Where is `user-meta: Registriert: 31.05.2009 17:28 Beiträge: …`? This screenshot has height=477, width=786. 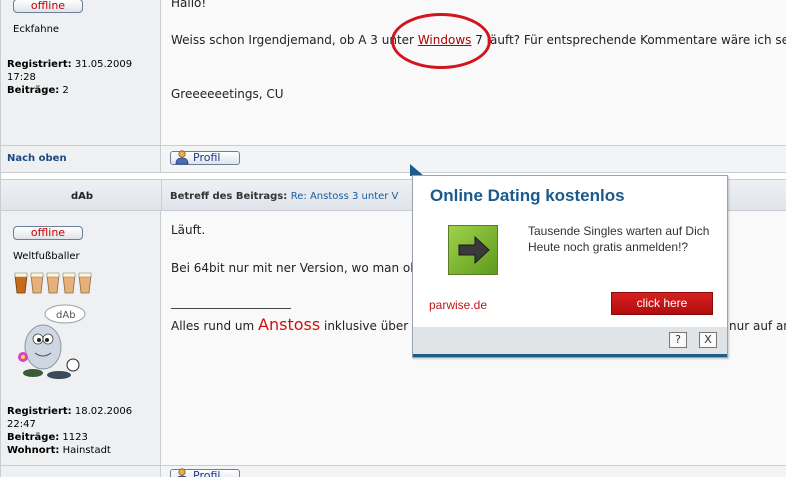
user-meta: Registriert: 31.05.2009 17:28 Beiträge: … is located at coordinates (82, 77).